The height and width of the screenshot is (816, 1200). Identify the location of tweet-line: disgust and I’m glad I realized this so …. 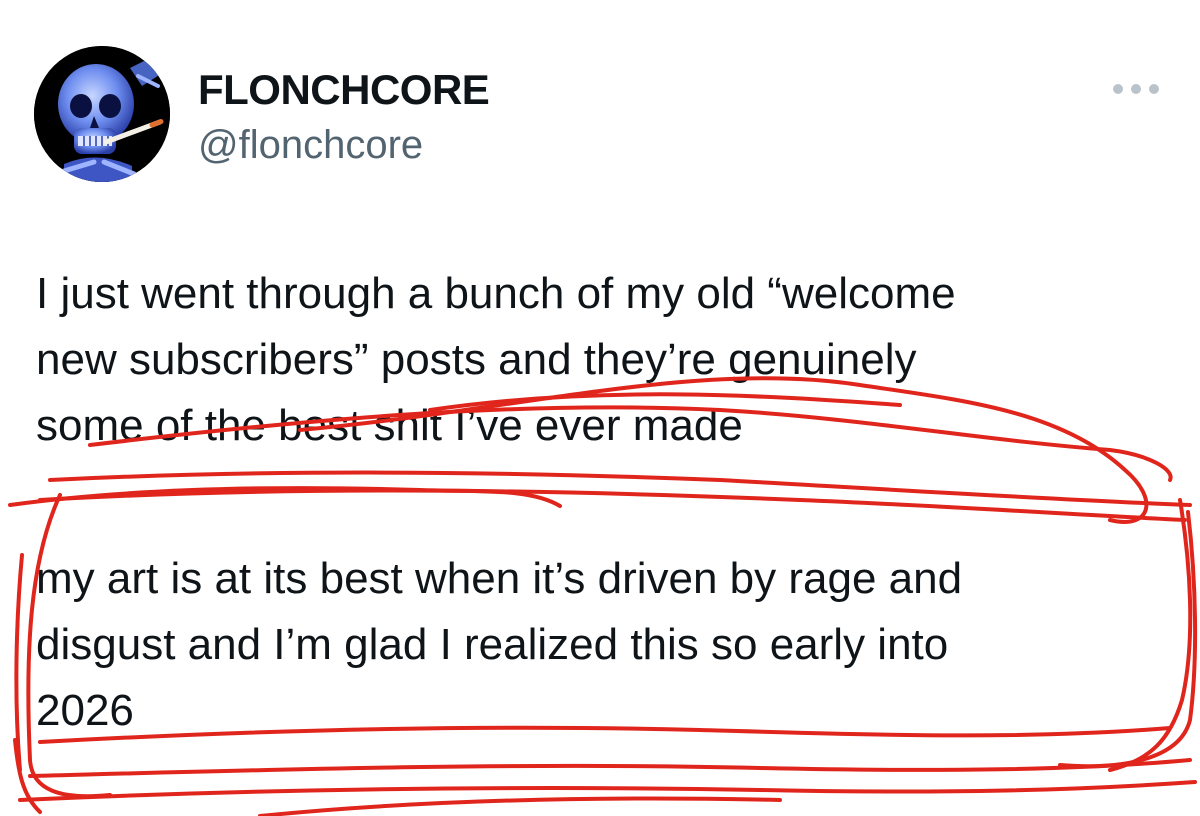
(492, 644).